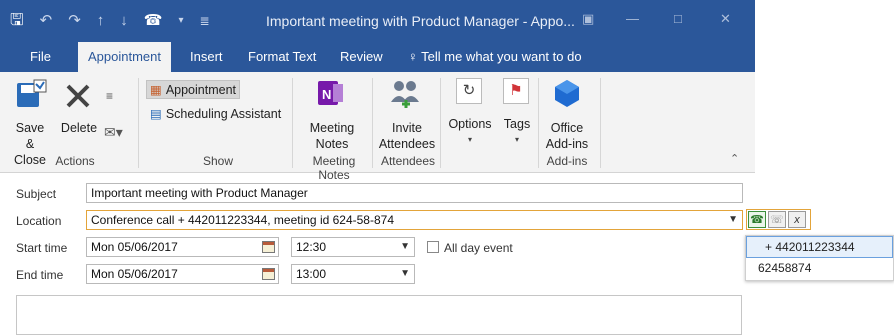 Image resolution: width=894 pixels, height=335 pixels. I want to click on call-icon: ☎, so click(153, 21).